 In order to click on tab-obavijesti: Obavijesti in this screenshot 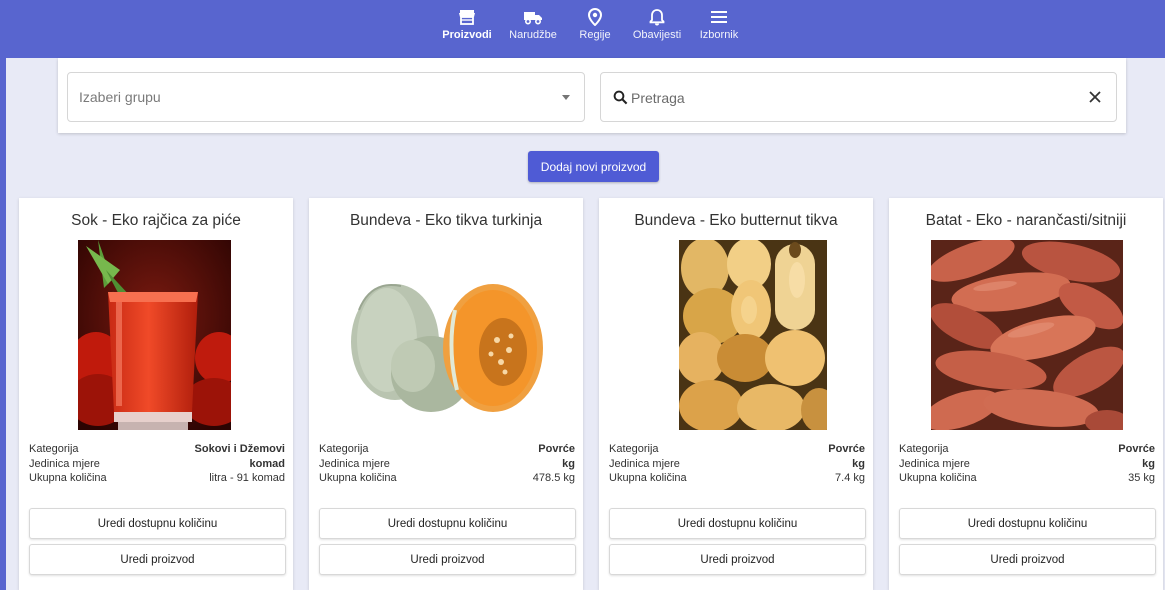, I will do `click(657, 30)`.